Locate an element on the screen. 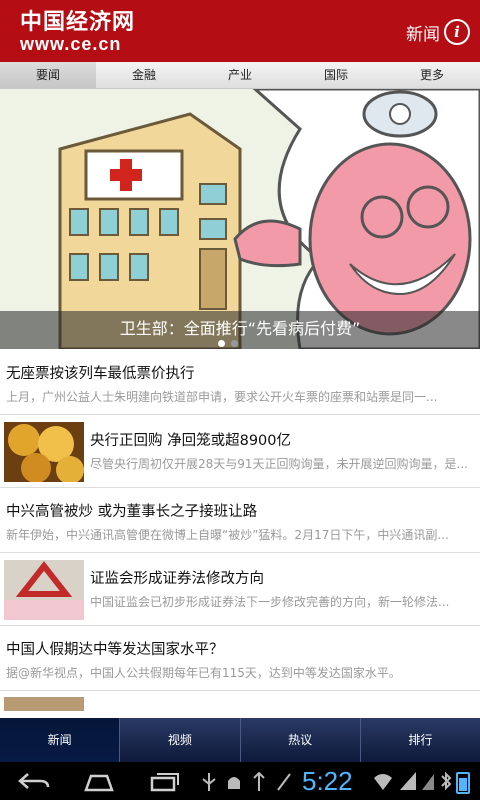  bottom-nav: 新闻 视频 热议 排行 is located at coordinates (240, 740).